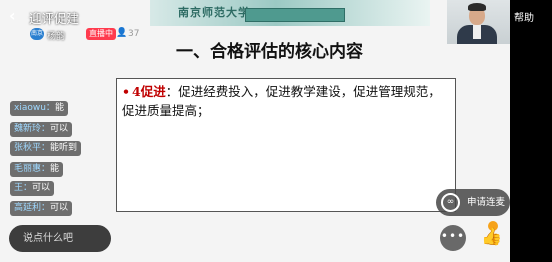 The height and width of the screenshot is (262, 552). I want to click on live-badge: 直播中, so click(101, 34).